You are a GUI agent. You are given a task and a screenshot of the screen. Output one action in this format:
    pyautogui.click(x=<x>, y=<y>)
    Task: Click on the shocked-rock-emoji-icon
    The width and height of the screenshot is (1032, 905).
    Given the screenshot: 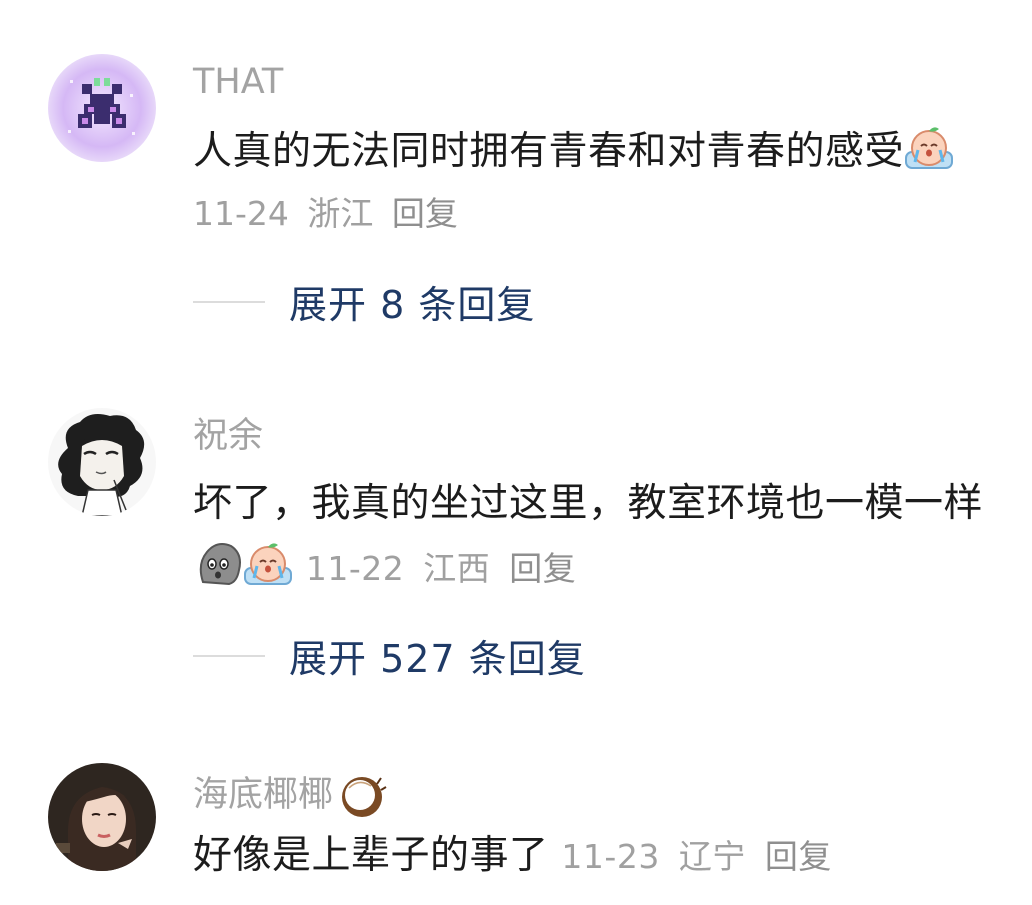 What is the action you would take?
    pyautogui.click(x=218, y=563)
    